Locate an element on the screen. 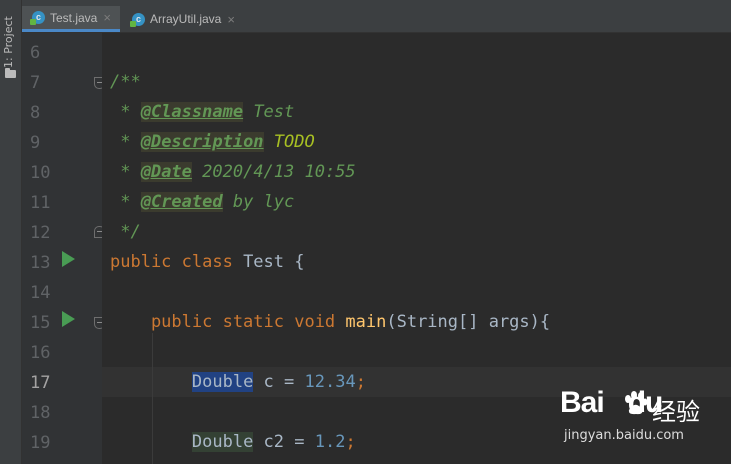 Image resolution: width=731 pixels, height=464 pixels. tab-label: ArrayUtil.java is located at coordinates (186, 19).